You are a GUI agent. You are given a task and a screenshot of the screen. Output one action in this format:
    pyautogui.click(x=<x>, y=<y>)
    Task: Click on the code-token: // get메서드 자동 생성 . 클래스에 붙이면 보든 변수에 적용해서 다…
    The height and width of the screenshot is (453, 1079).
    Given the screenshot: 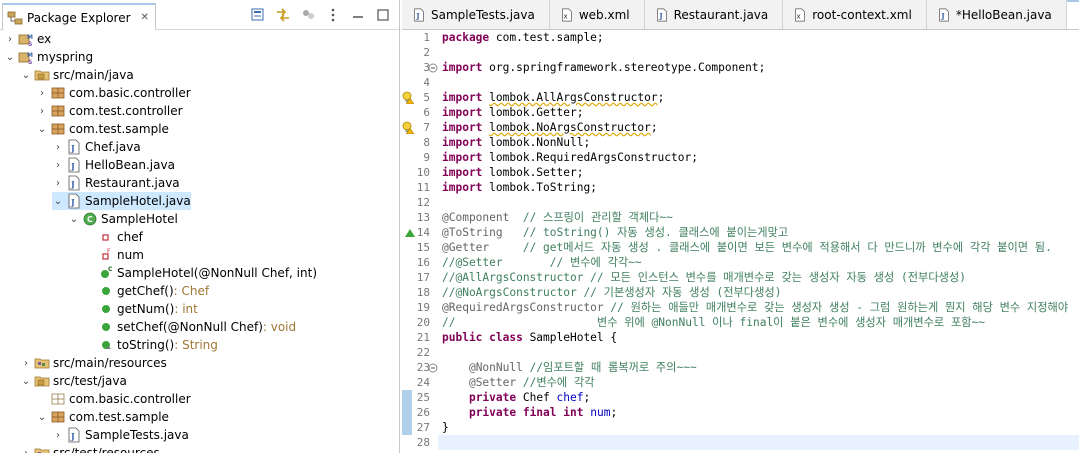 What is the action you would take?
    pyautogui.click(x=770, y=247)
    